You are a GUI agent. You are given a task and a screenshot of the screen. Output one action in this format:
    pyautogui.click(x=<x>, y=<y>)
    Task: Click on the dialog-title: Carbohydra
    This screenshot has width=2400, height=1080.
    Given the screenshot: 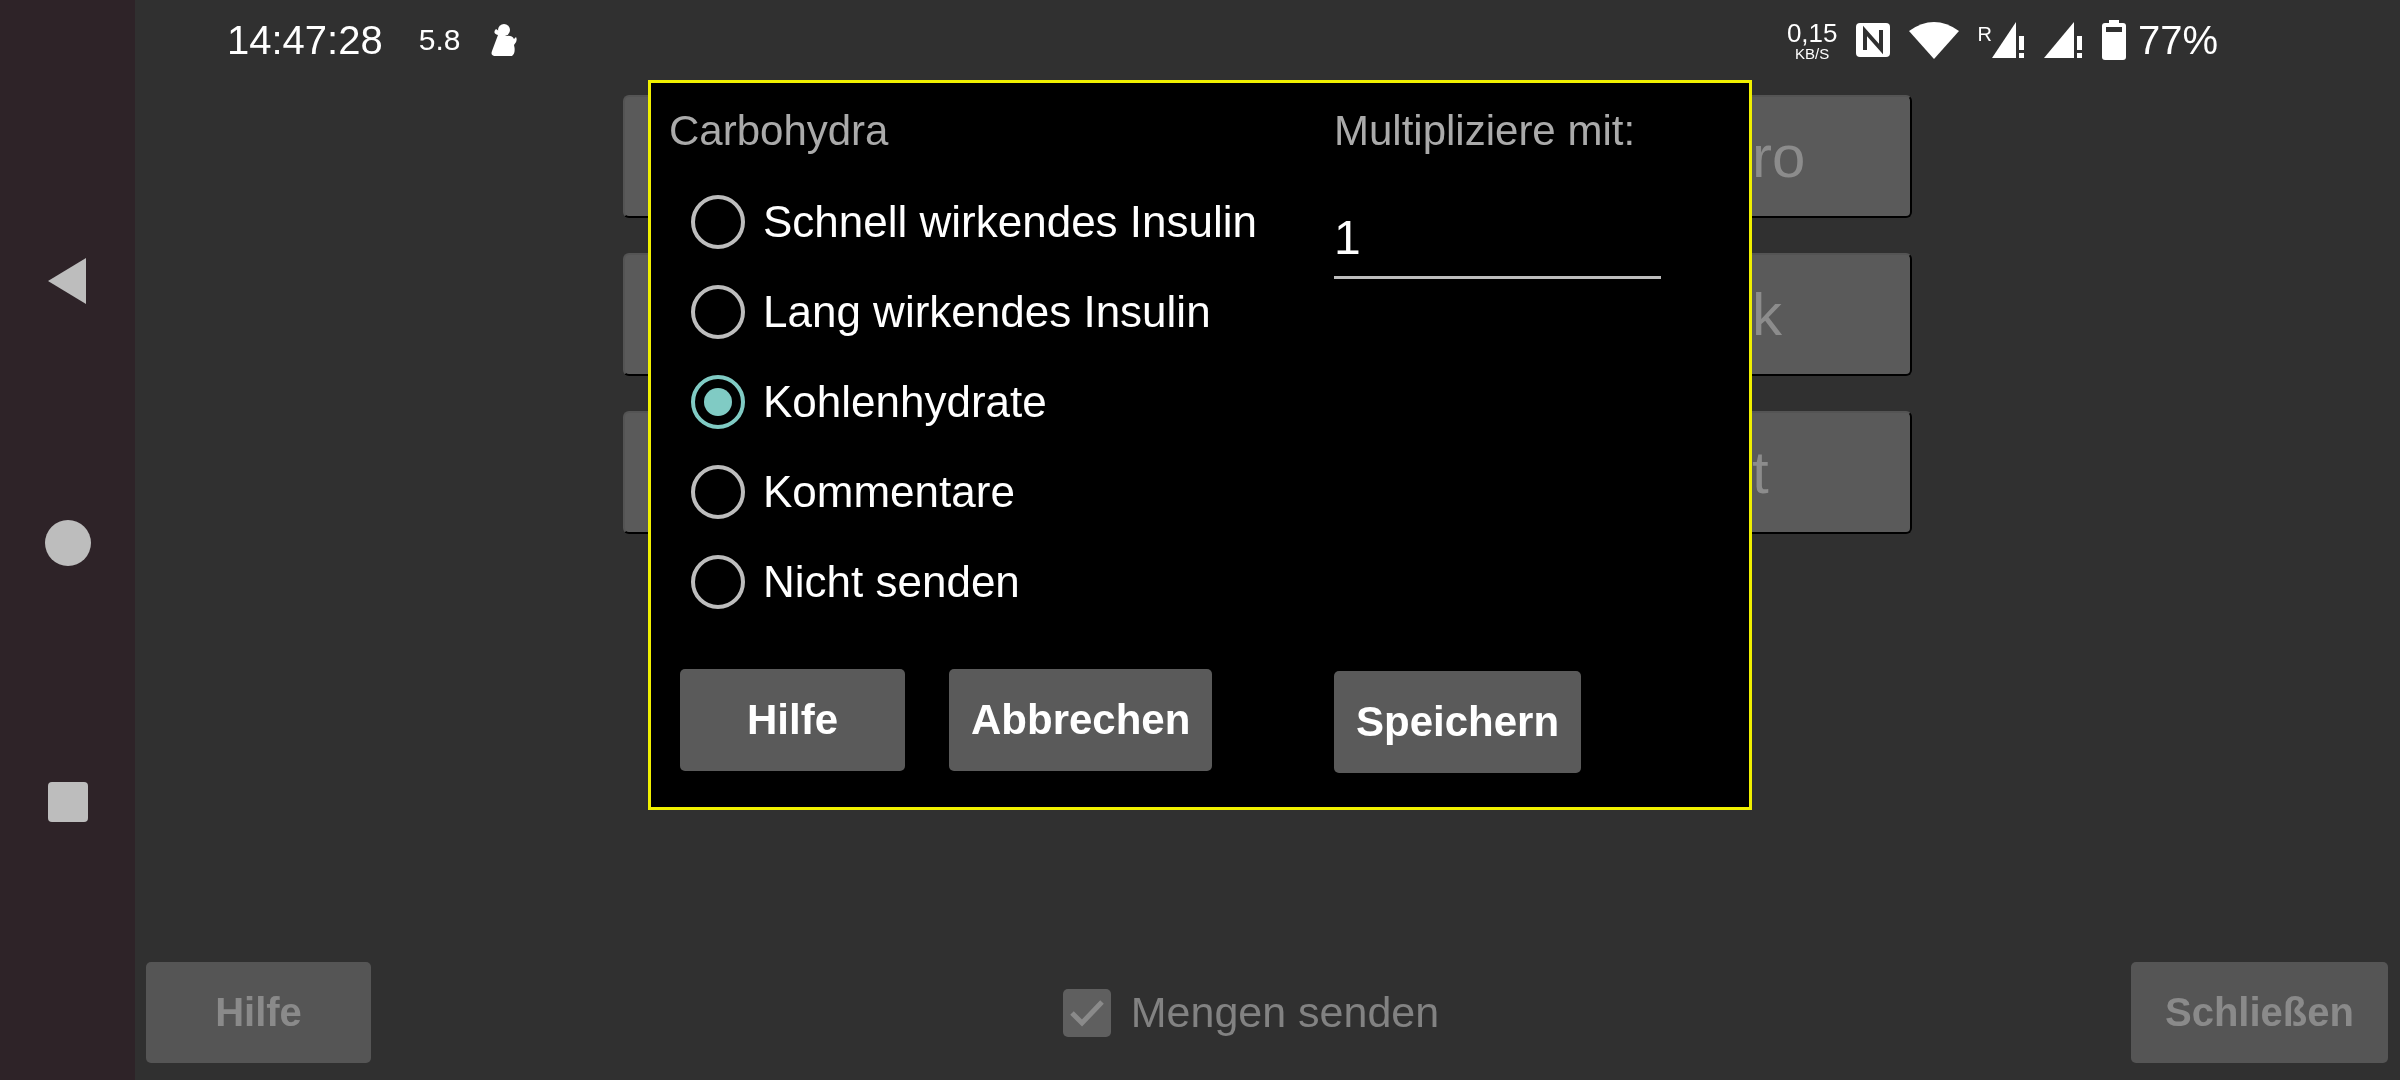 What is the action you would take?
    pyautogui.click(x=779, y=131)
    